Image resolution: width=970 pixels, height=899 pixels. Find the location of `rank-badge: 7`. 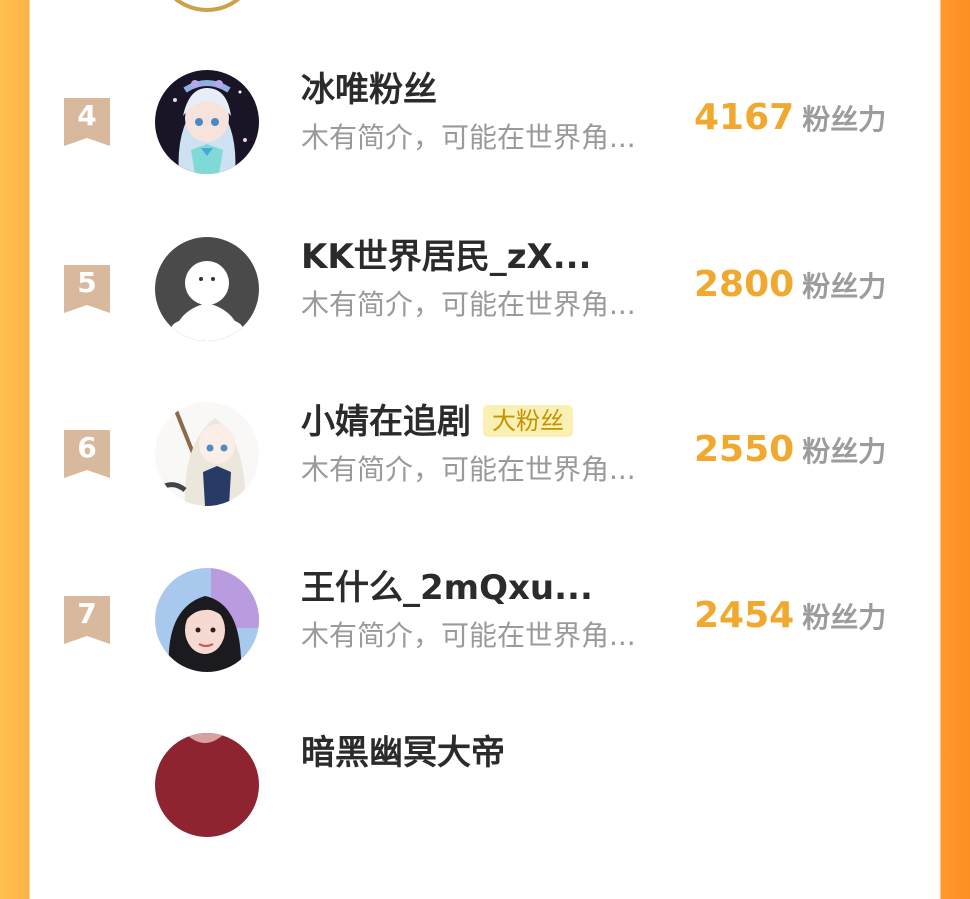

rank-badge: 7 is located at coordinates (87, 620).